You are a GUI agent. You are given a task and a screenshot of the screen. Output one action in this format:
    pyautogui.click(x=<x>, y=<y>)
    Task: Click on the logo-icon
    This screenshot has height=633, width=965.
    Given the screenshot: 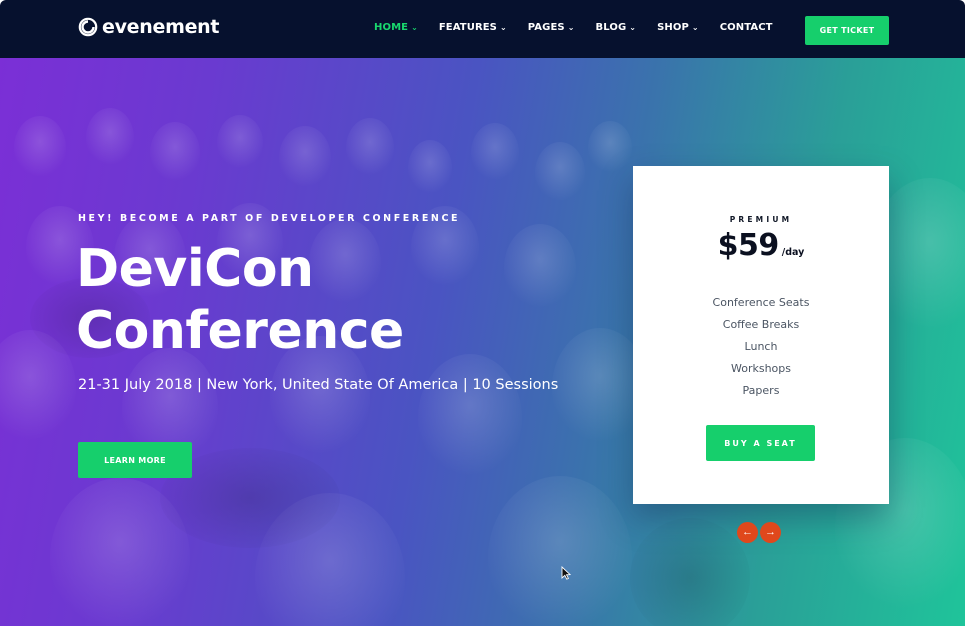 What is the action you would take?
    pyautogui.click(x=88, y=27)
    